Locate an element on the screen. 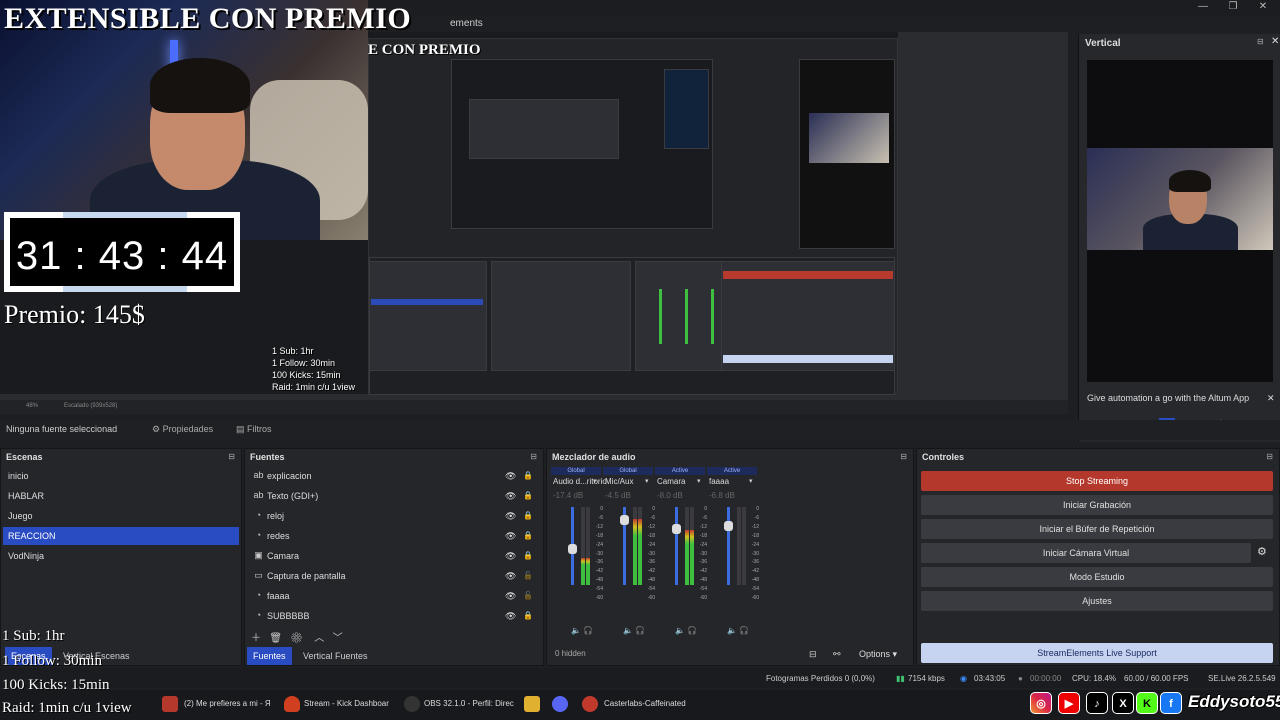  chevron-down-icon: ﹀ is located at coordinates (338, 638).